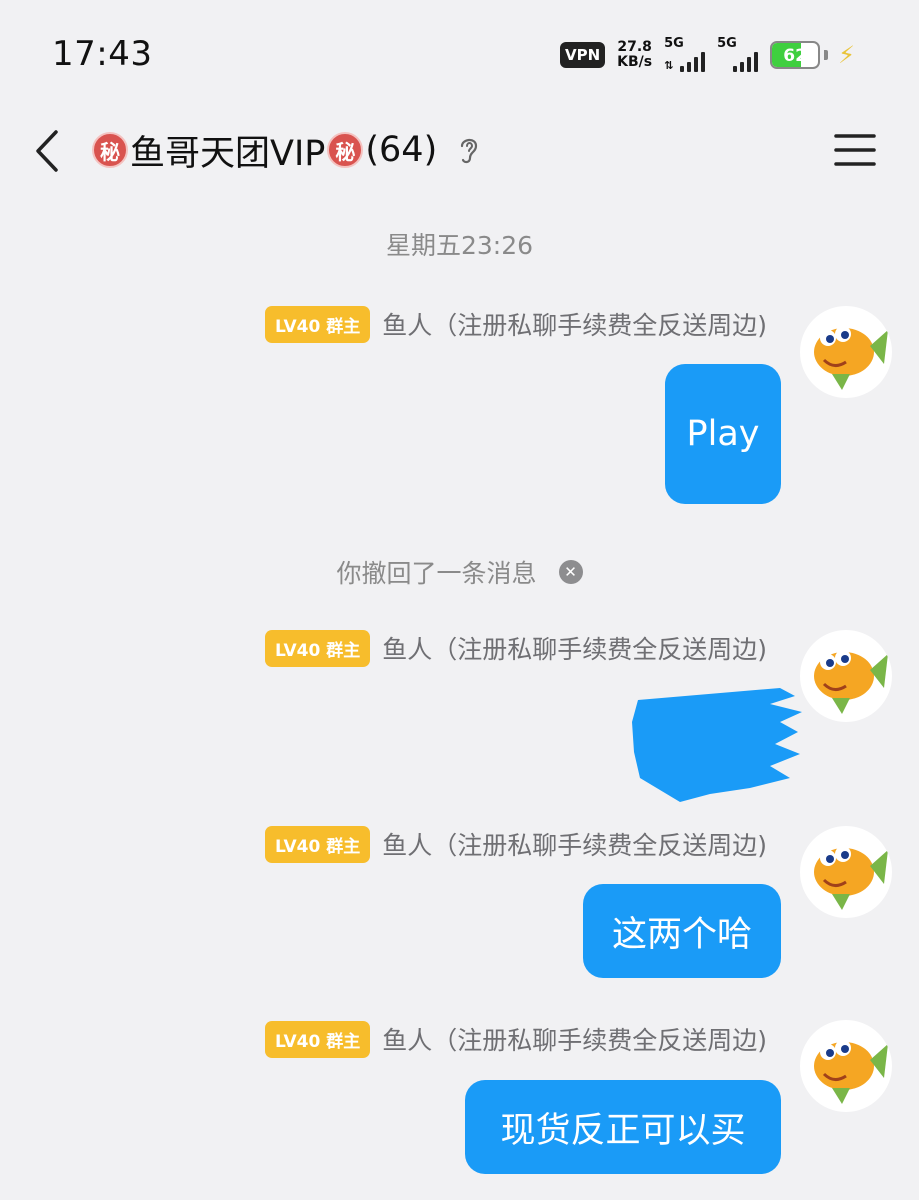  Describe the element at coordinates (717, 745) in the screenshot. I see `redacted-scribble` at that location.